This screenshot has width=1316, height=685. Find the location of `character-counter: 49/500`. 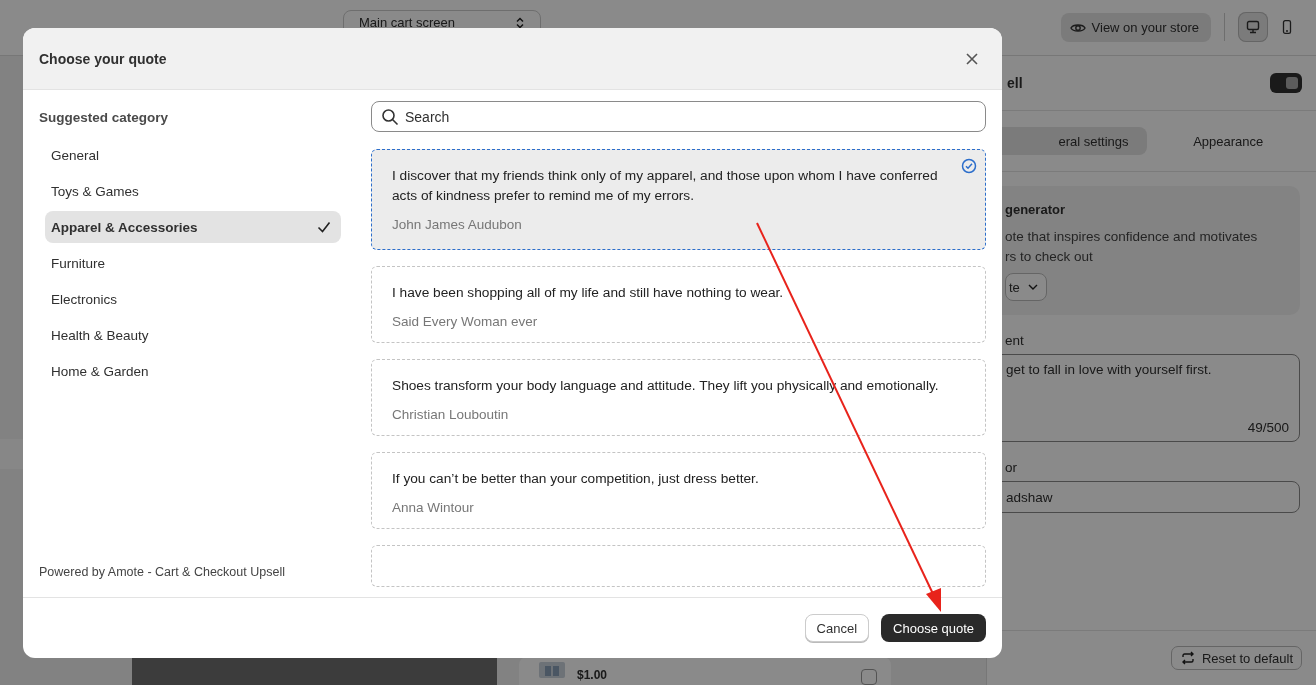

character-counter: 49/500 is located at coordinates (1268, 427).